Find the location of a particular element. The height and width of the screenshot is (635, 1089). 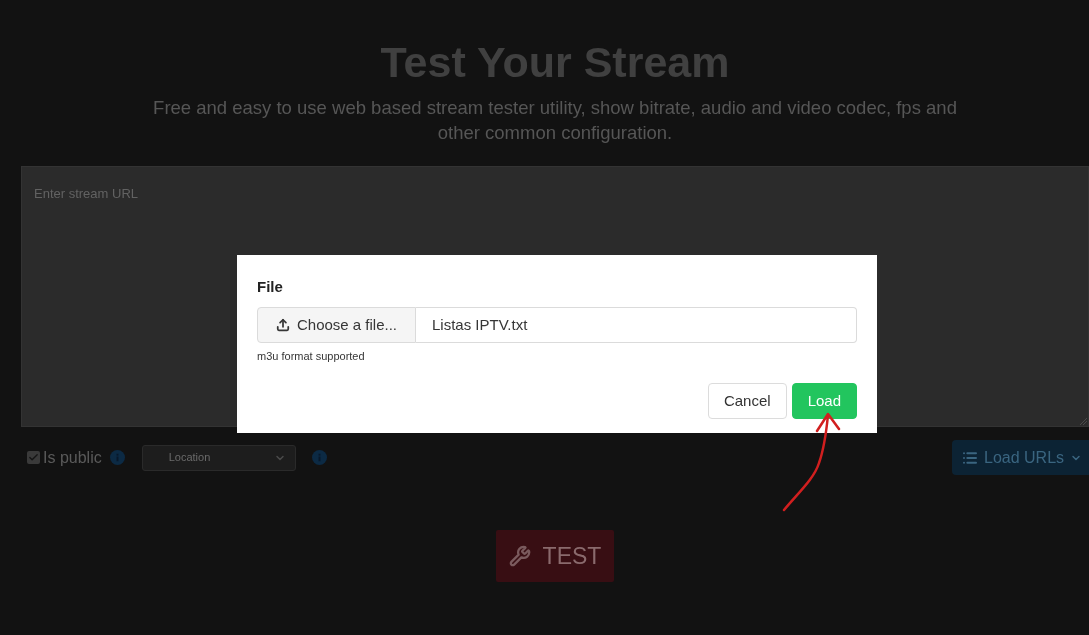

is-public-label: Is public is located at coordinates (72, 457).